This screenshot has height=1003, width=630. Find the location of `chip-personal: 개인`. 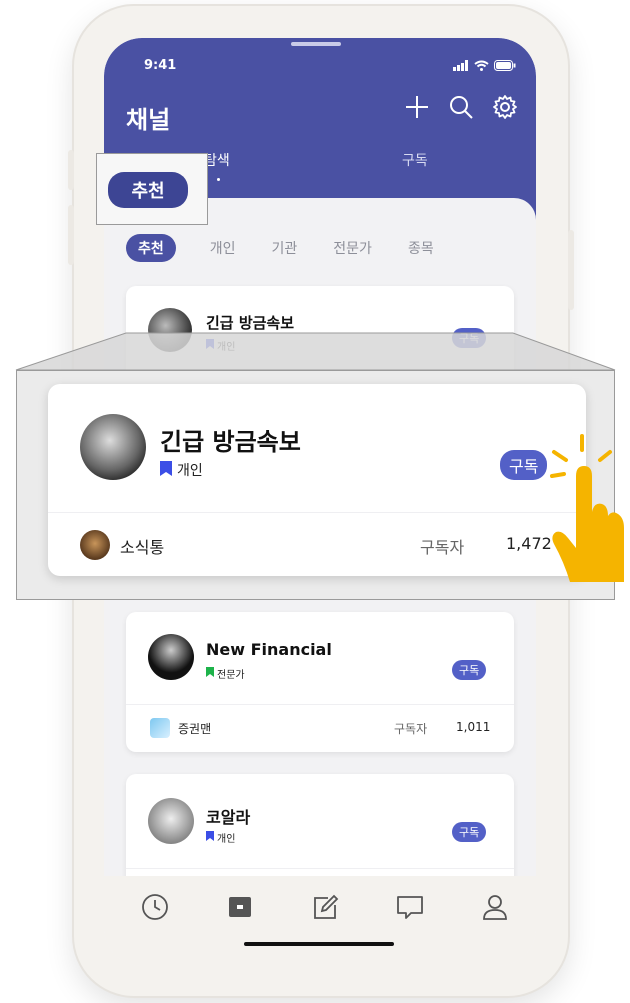

chip-personal: 개인 is located at coordinates (223, 248).